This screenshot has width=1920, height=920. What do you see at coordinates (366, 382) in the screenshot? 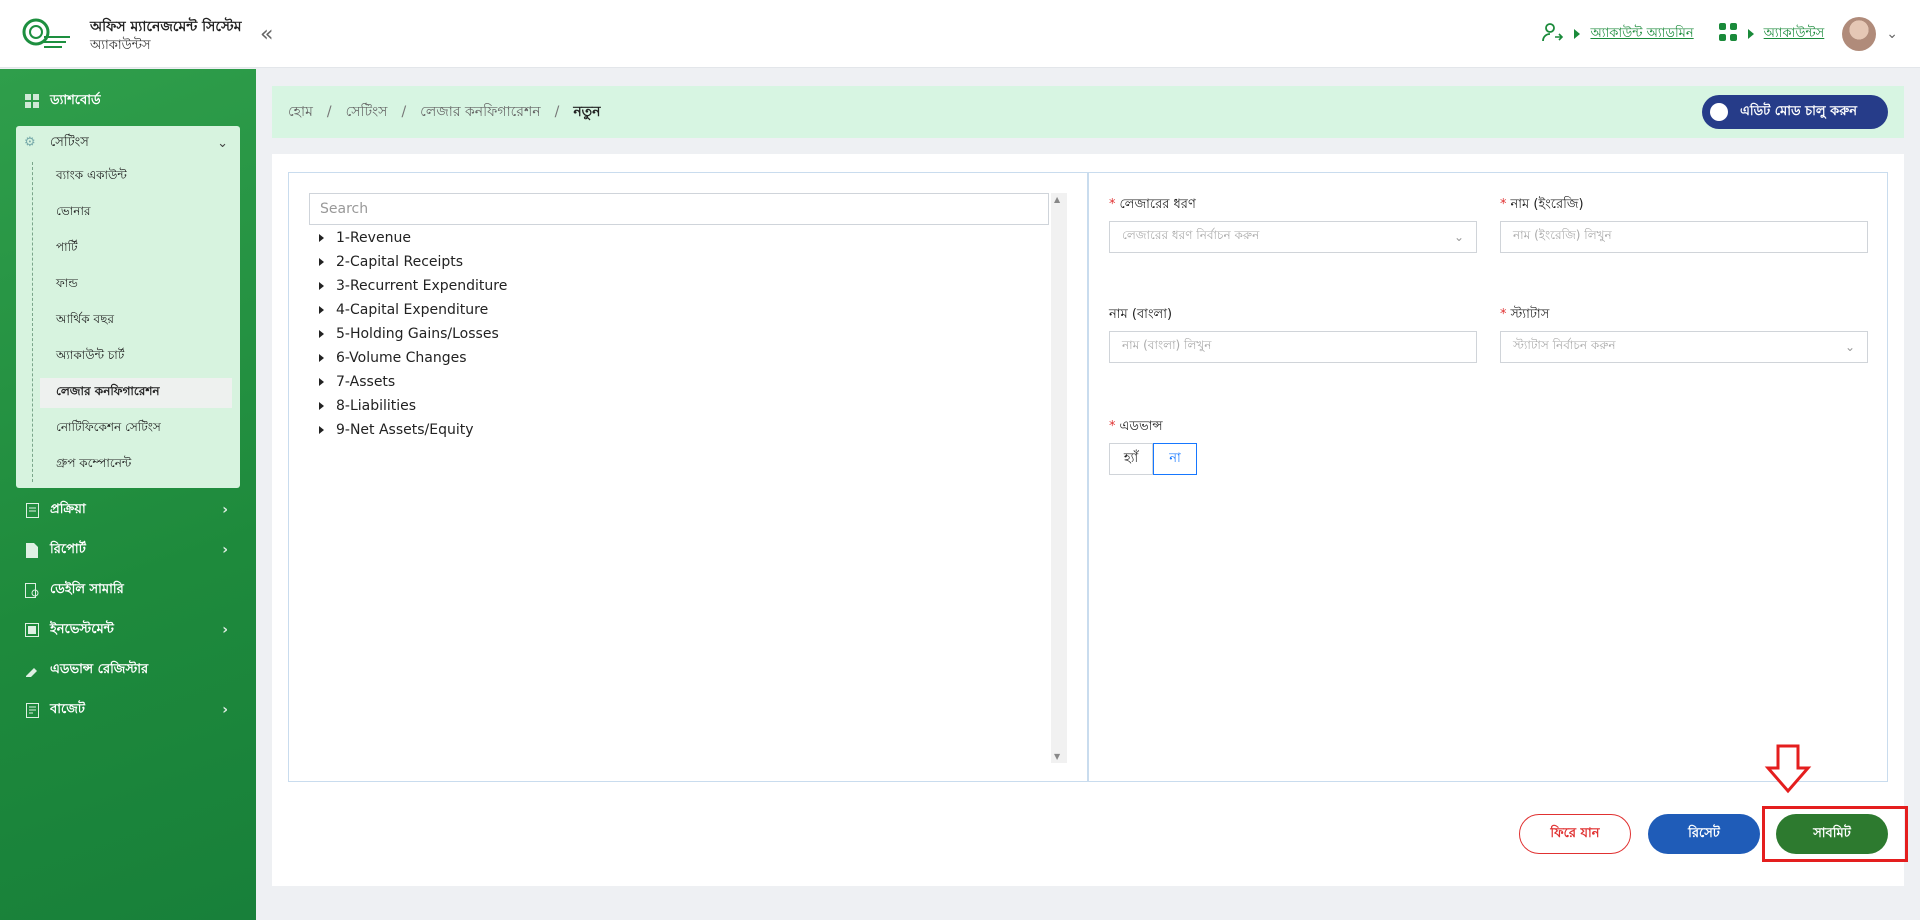
I see `tree-node-label: 7-Assets` at bounding box center [366, 382].